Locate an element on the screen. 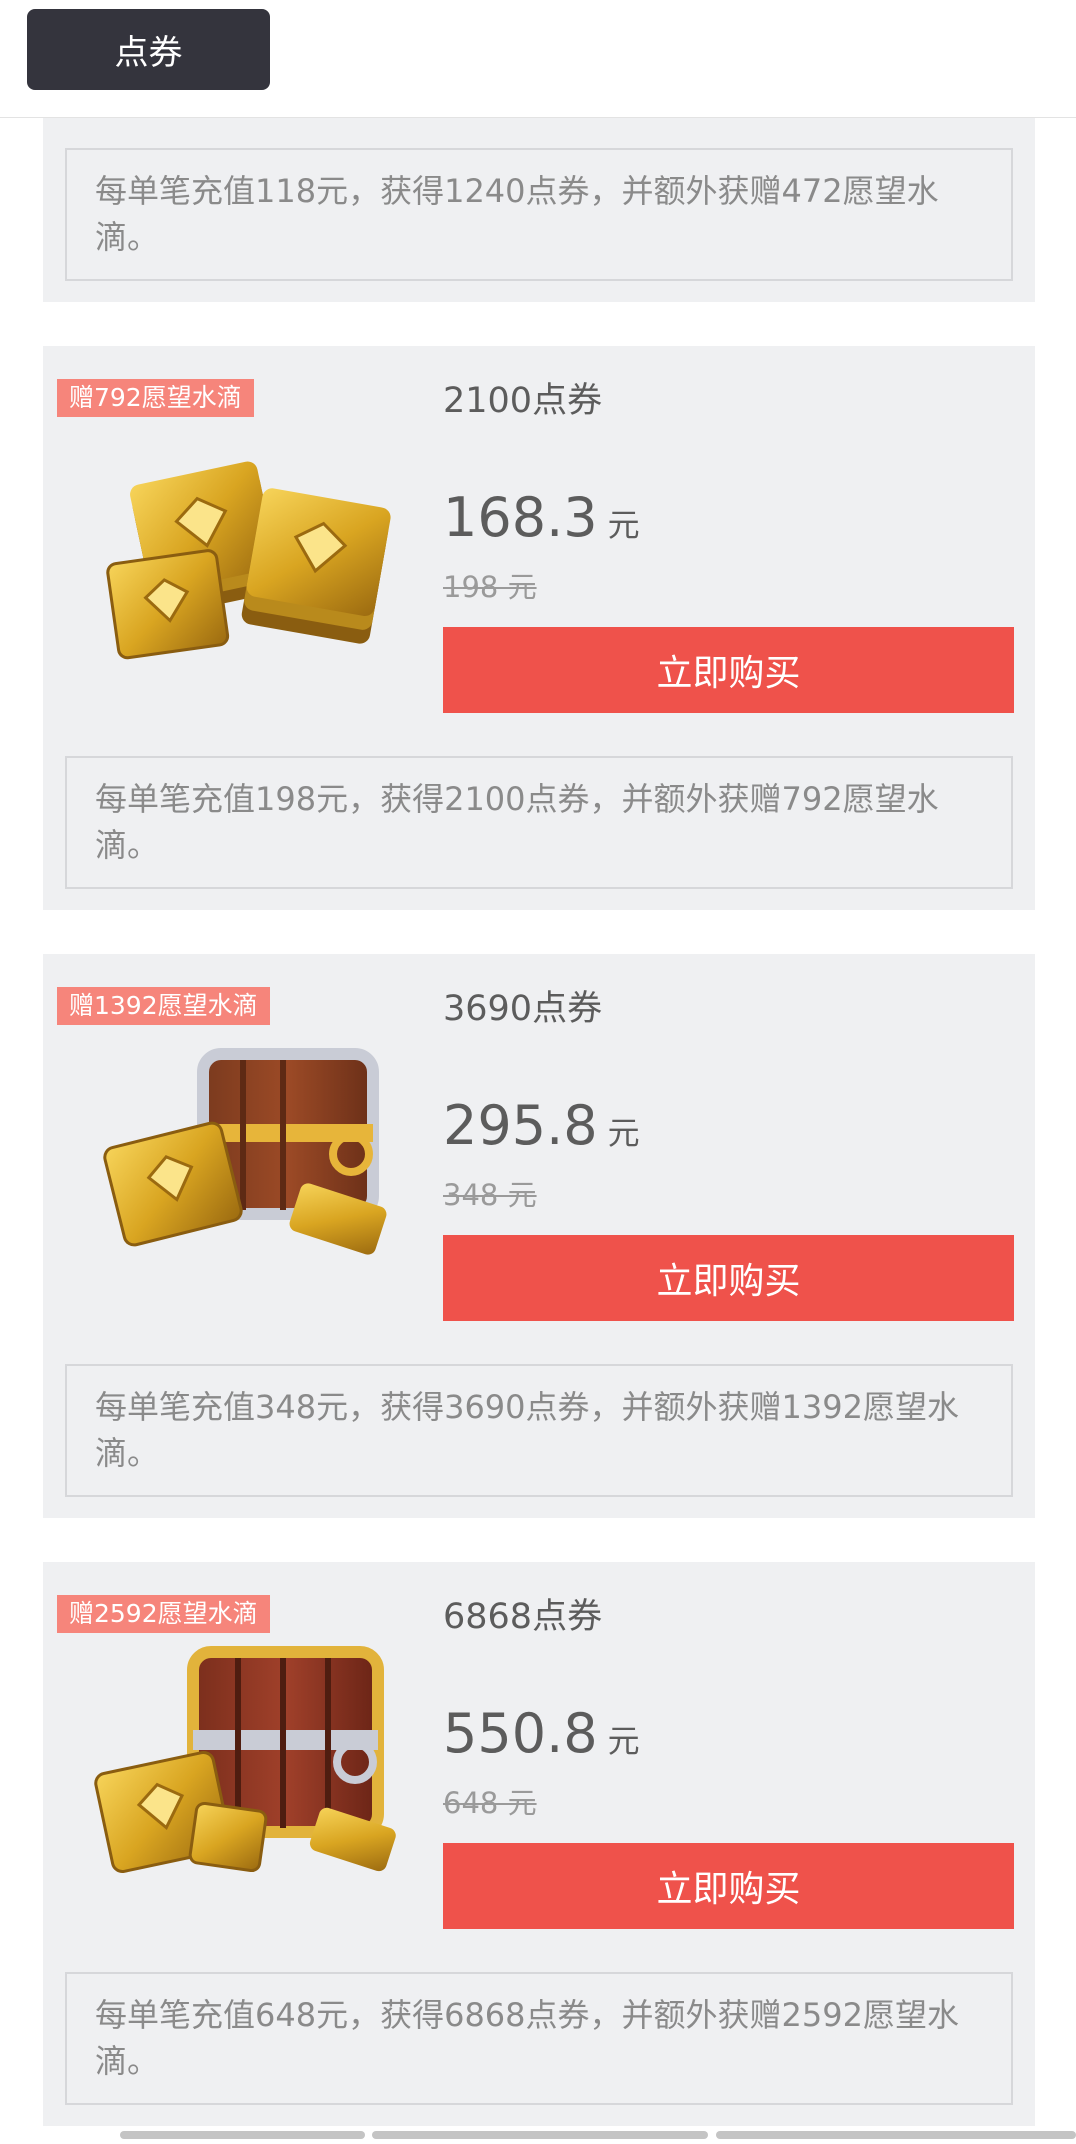 The width and height of the screenshot is (1076, 2144). price-row: 295.8 元 is located at coordinates (541, 1125).